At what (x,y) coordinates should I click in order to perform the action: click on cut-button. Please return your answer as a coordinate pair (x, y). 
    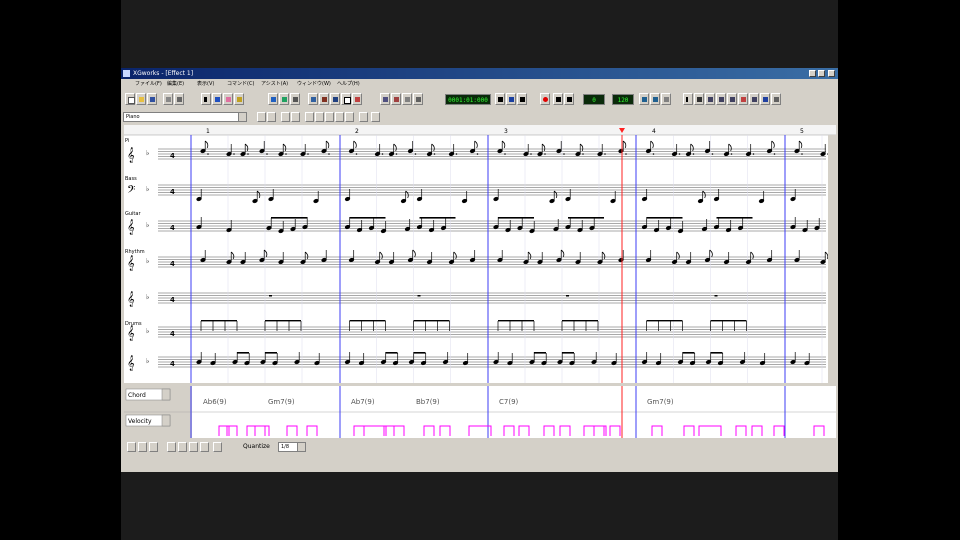
    Looking at the image, I should click on (179, 99).